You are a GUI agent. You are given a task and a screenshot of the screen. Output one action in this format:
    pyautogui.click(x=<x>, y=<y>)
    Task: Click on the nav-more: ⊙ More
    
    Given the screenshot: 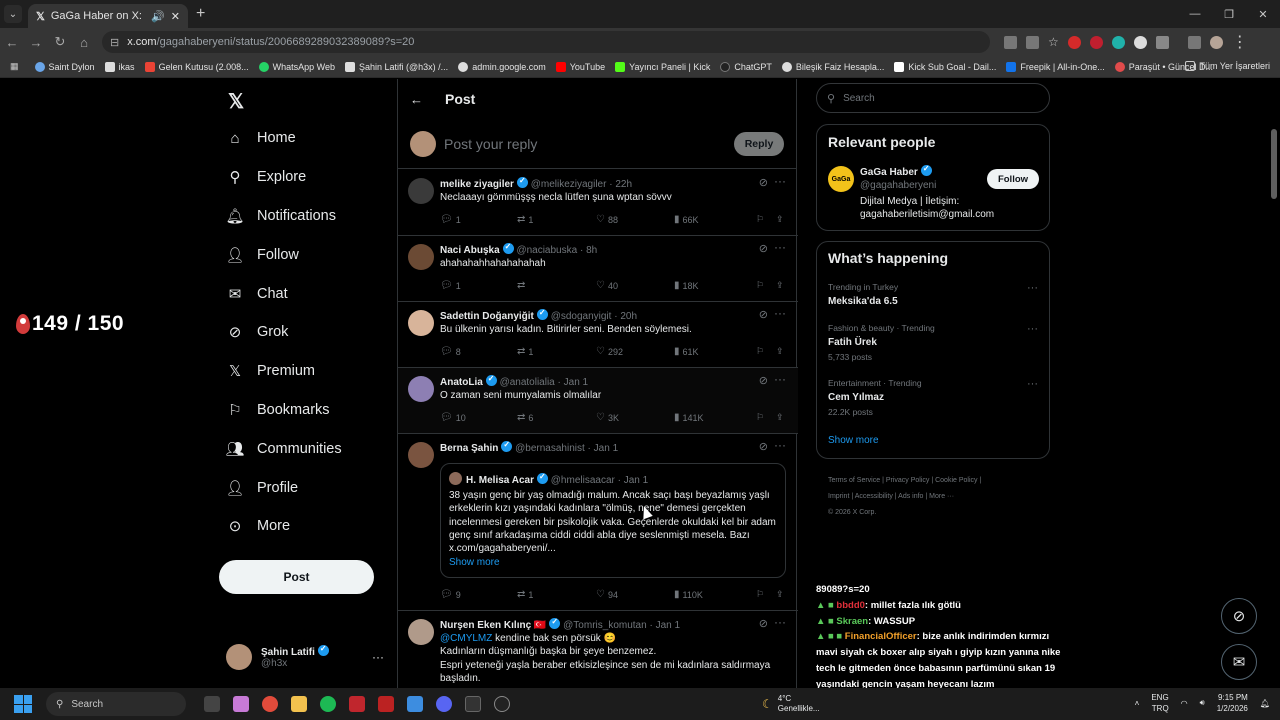 What is the action you would take?
    pyautogui.click(x=284, y=526)
    